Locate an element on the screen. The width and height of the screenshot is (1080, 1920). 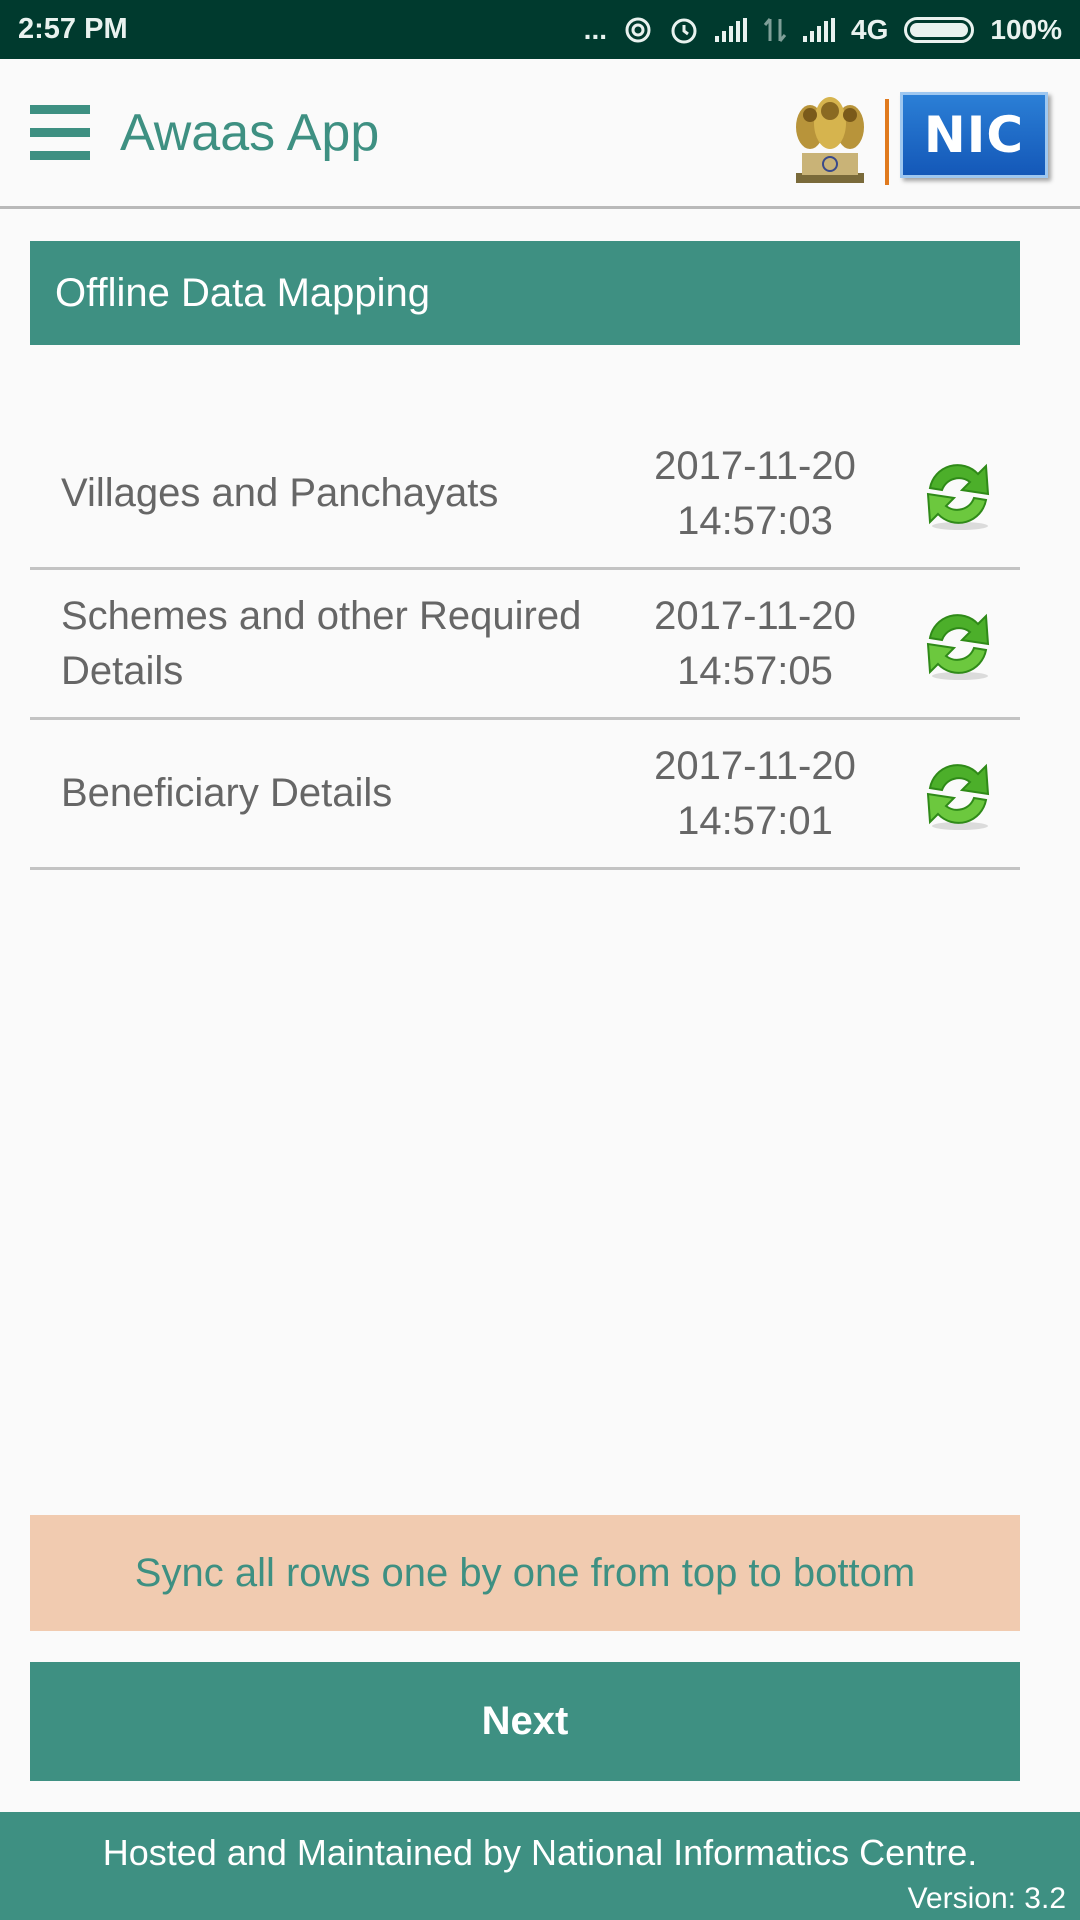
row-time: 14:57:05 is located at coordinates (755, 670).